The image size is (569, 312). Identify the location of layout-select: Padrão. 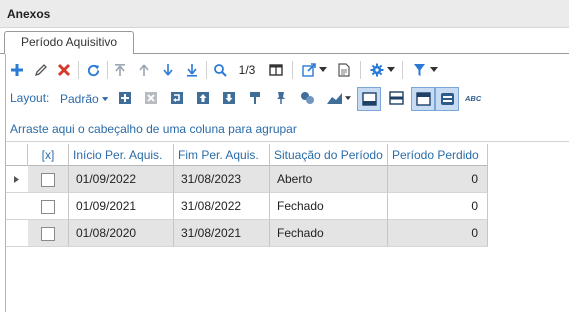
(84, 99).